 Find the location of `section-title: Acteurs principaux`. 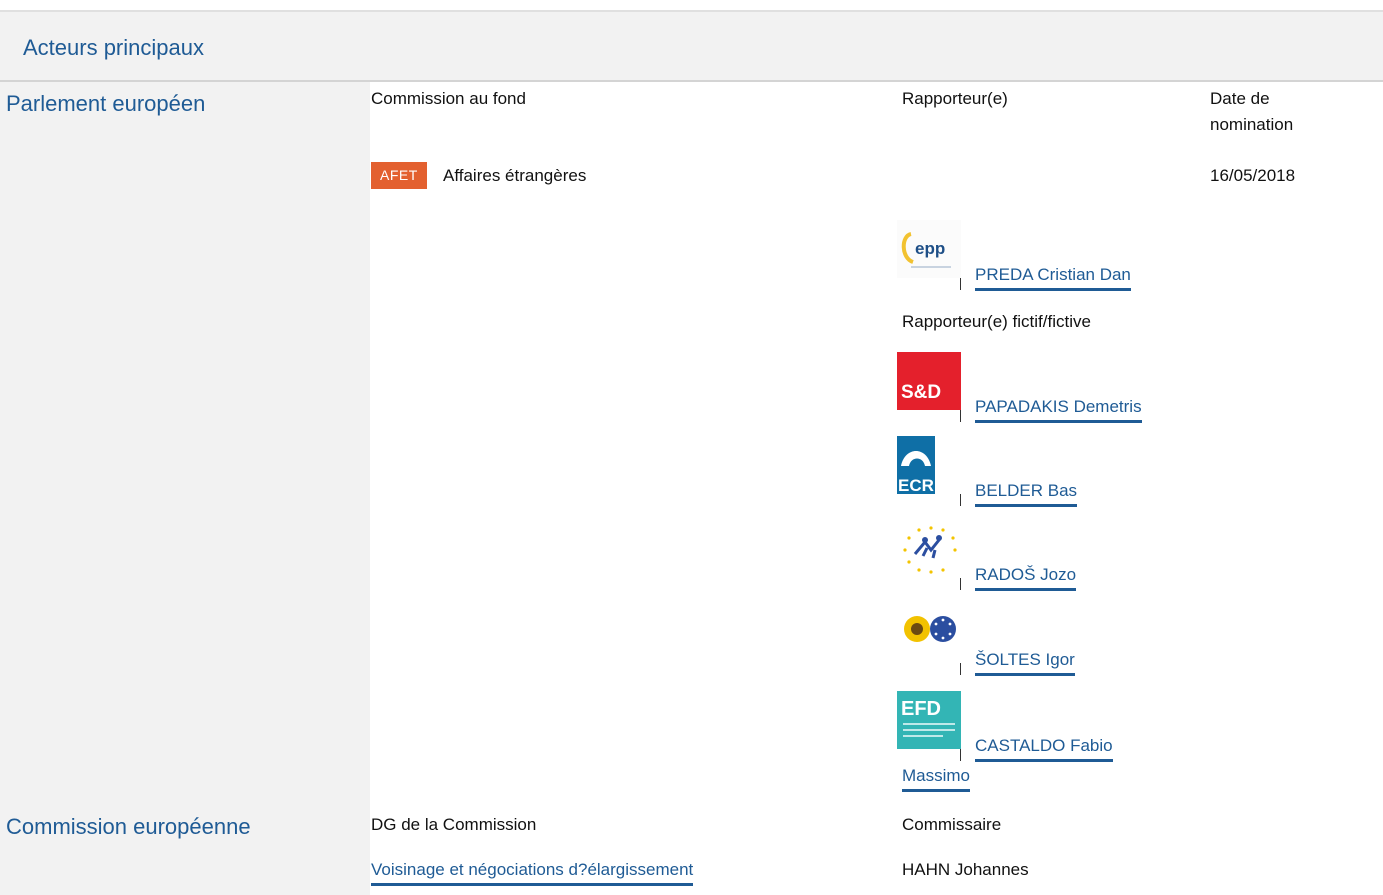

section-title: Acteurs principaux is located at coordinates (113, 47).